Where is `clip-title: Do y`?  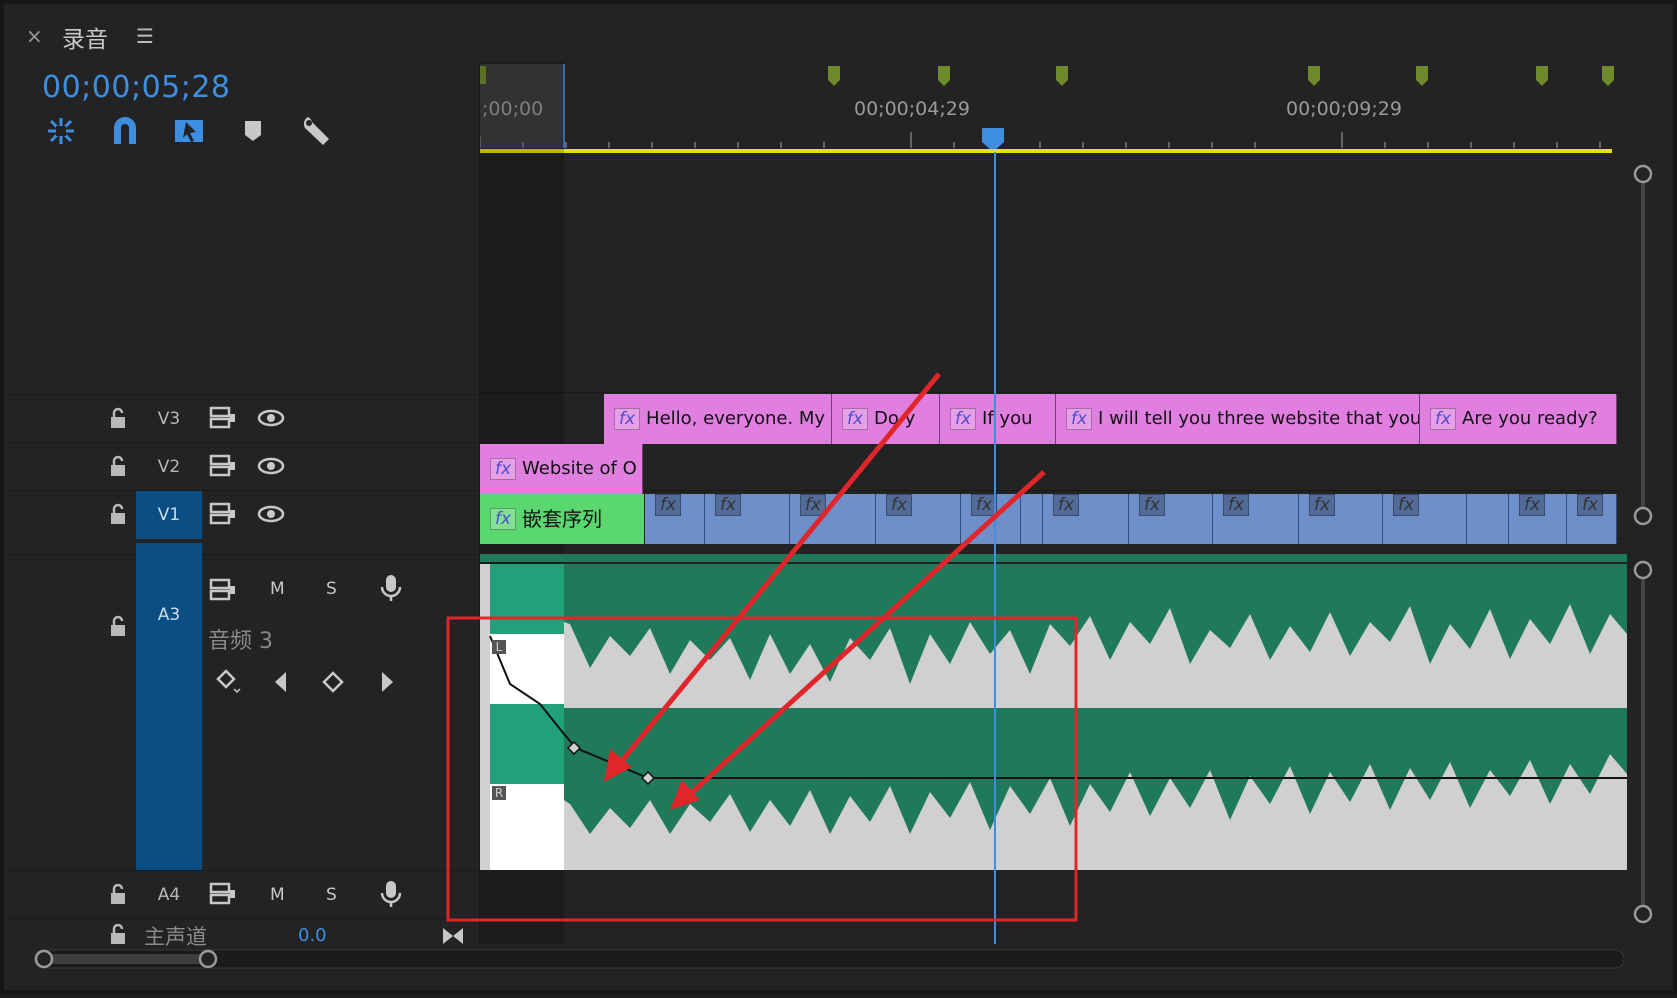
clip-title: Do y is located at coordinates (895, 418).